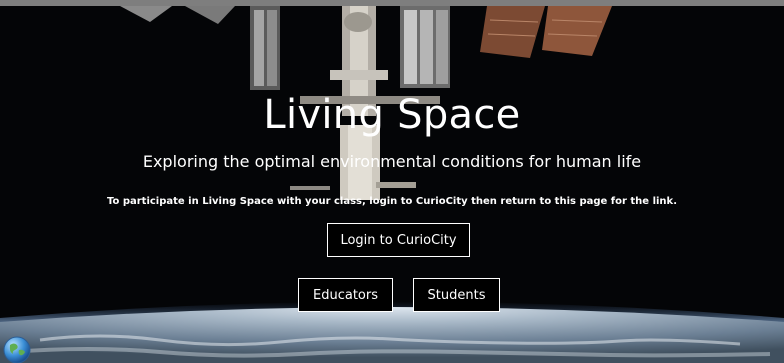 Image resolution: width=784 pixels, height=363 pixels. I want to click on top-border-bar, so click(392, 3).